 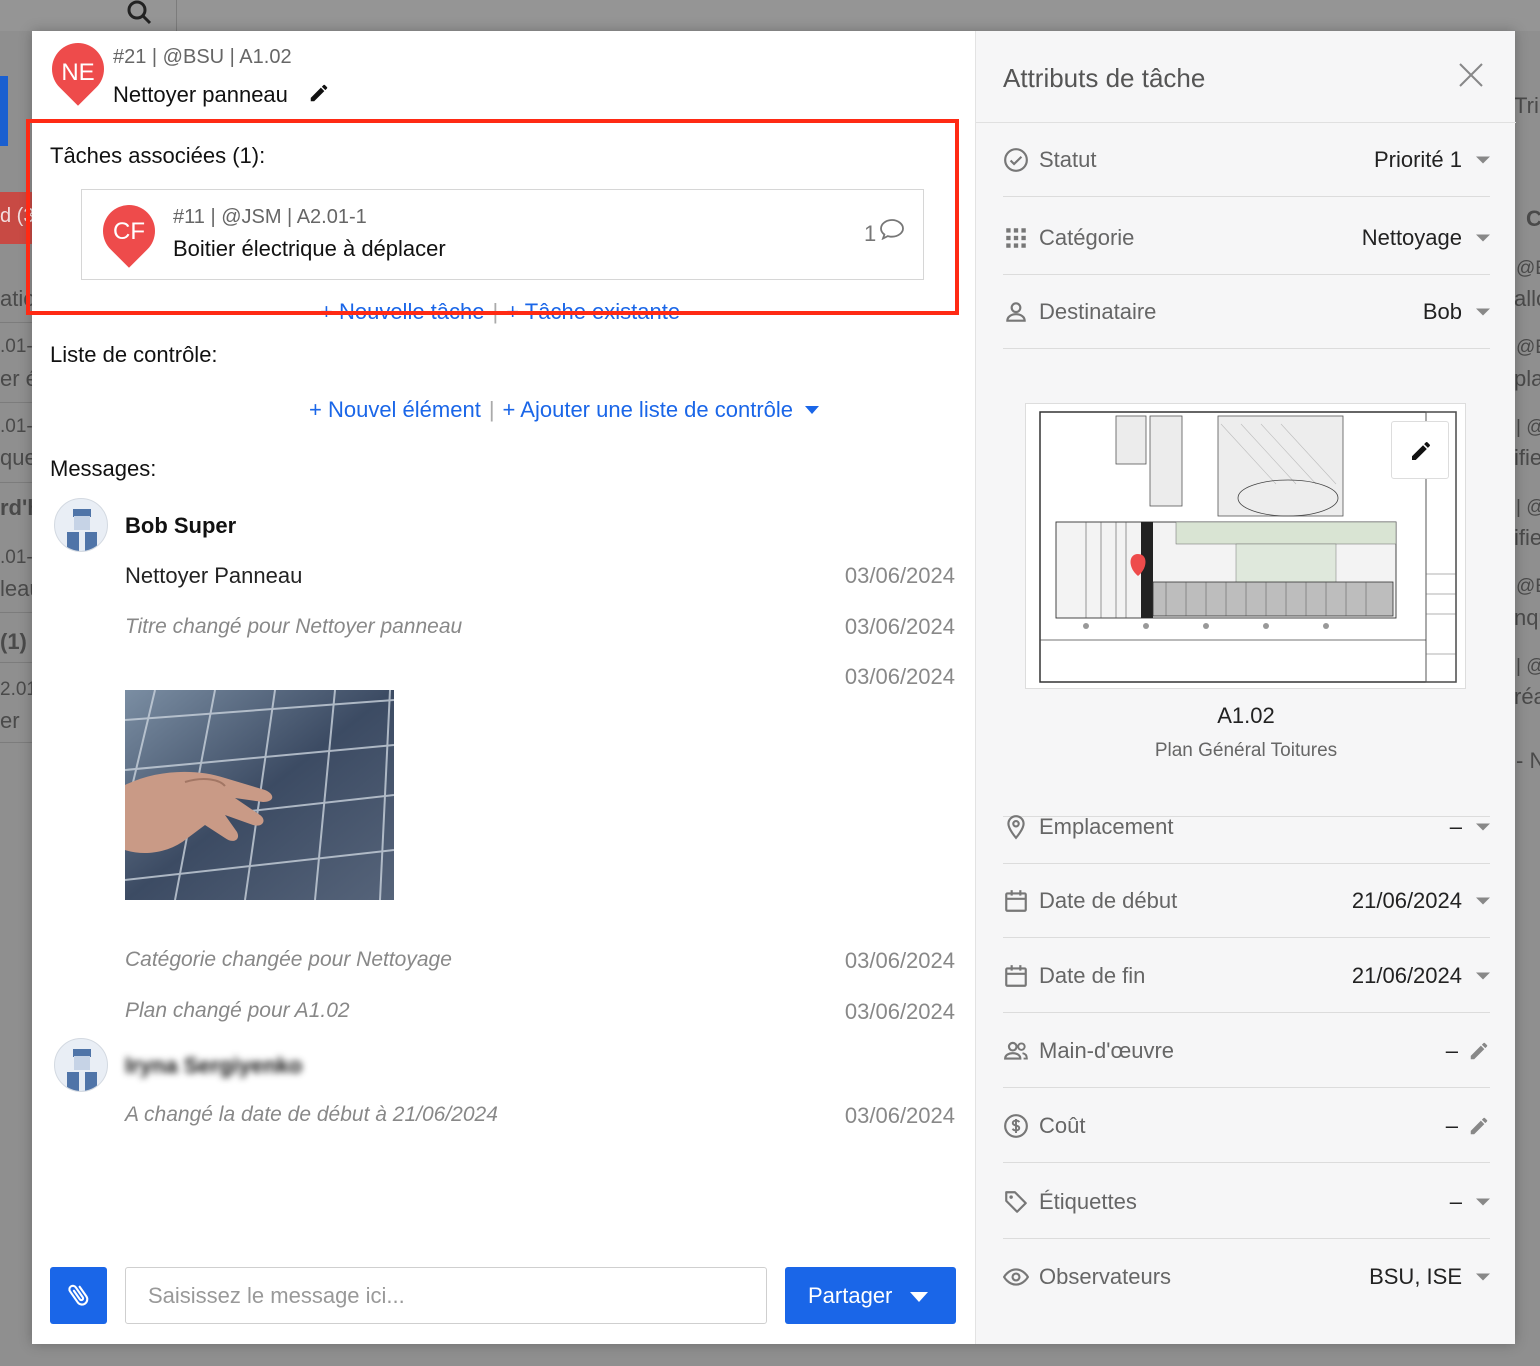 What do you see at coordinates (1092, 975) in the screenshot?
I see `attribute-label: Date de fin` at bounding box center [1092, 975].